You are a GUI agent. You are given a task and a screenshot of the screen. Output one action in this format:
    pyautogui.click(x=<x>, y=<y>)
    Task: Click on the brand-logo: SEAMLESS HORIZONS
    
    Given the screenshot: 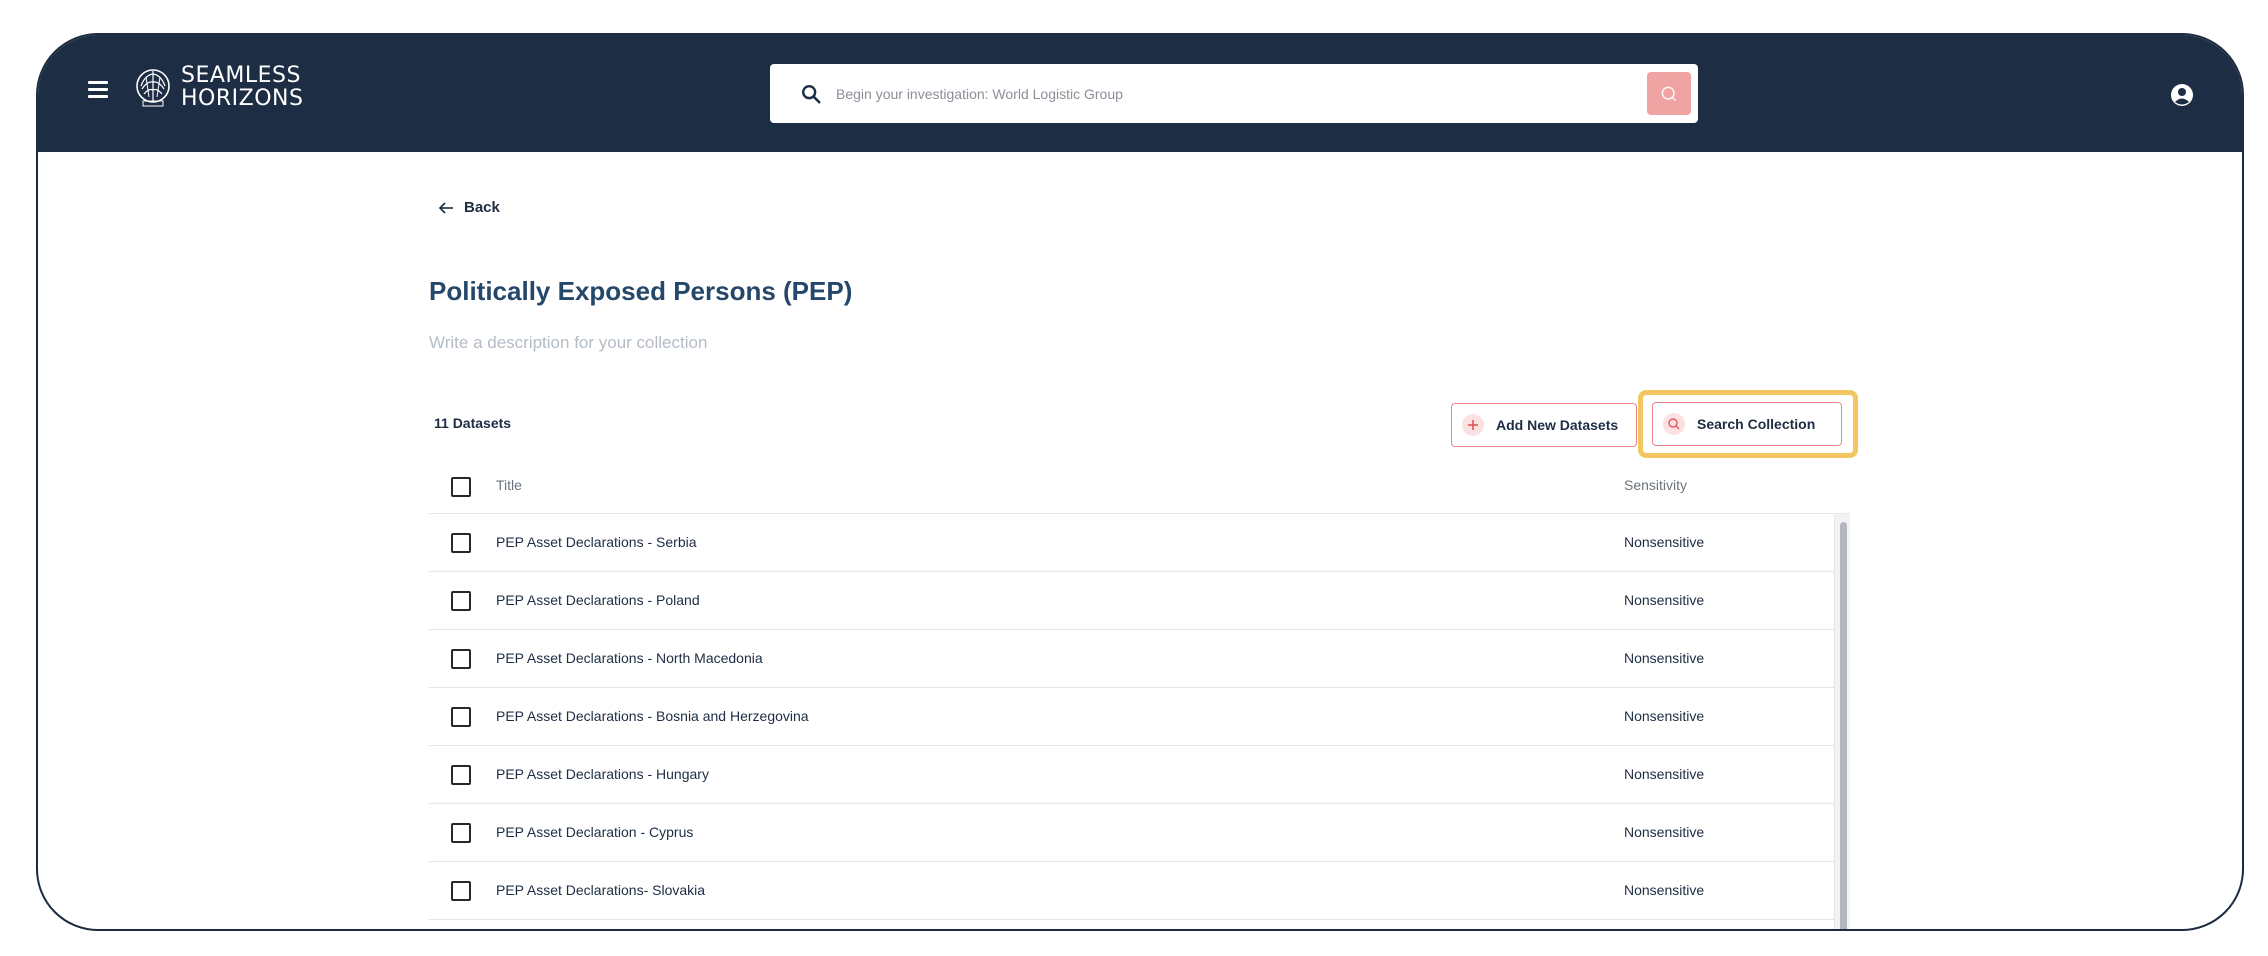 What is the action you would take?
    pyautogui.click(x=218, y=87)
    